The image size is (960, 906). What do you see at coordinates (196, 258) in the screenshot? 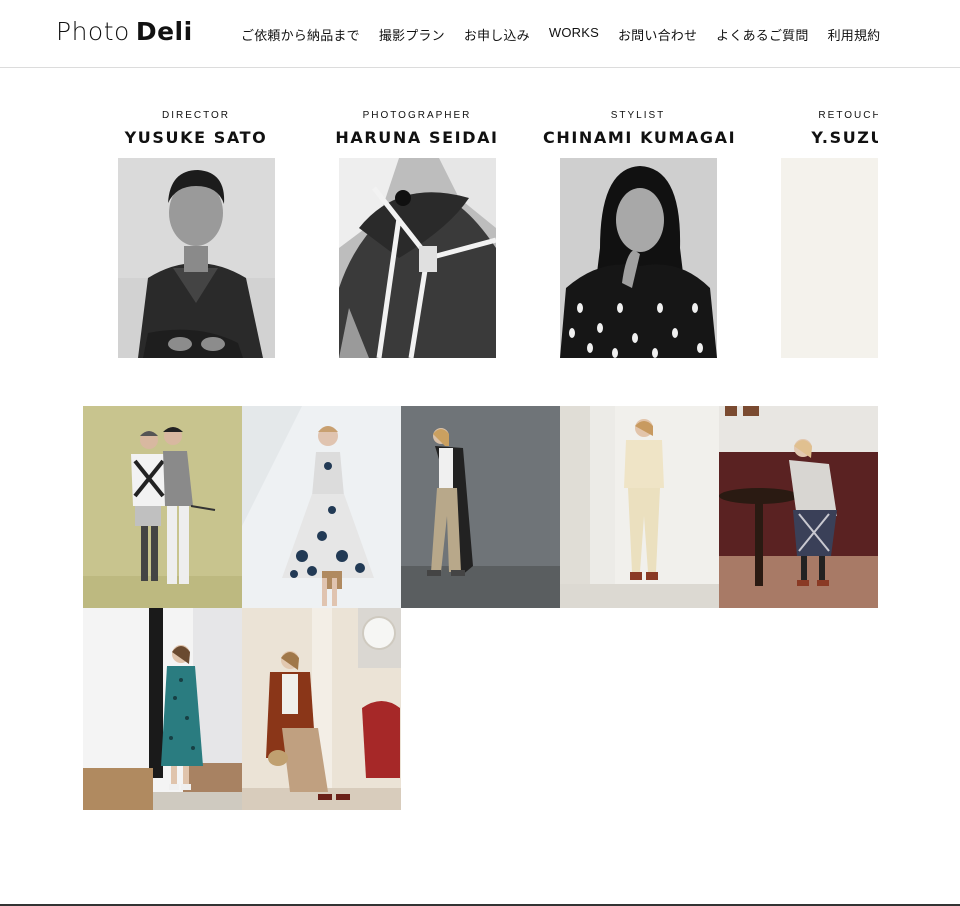
I see `staff-photo-director` at bounding box center [196, 258].